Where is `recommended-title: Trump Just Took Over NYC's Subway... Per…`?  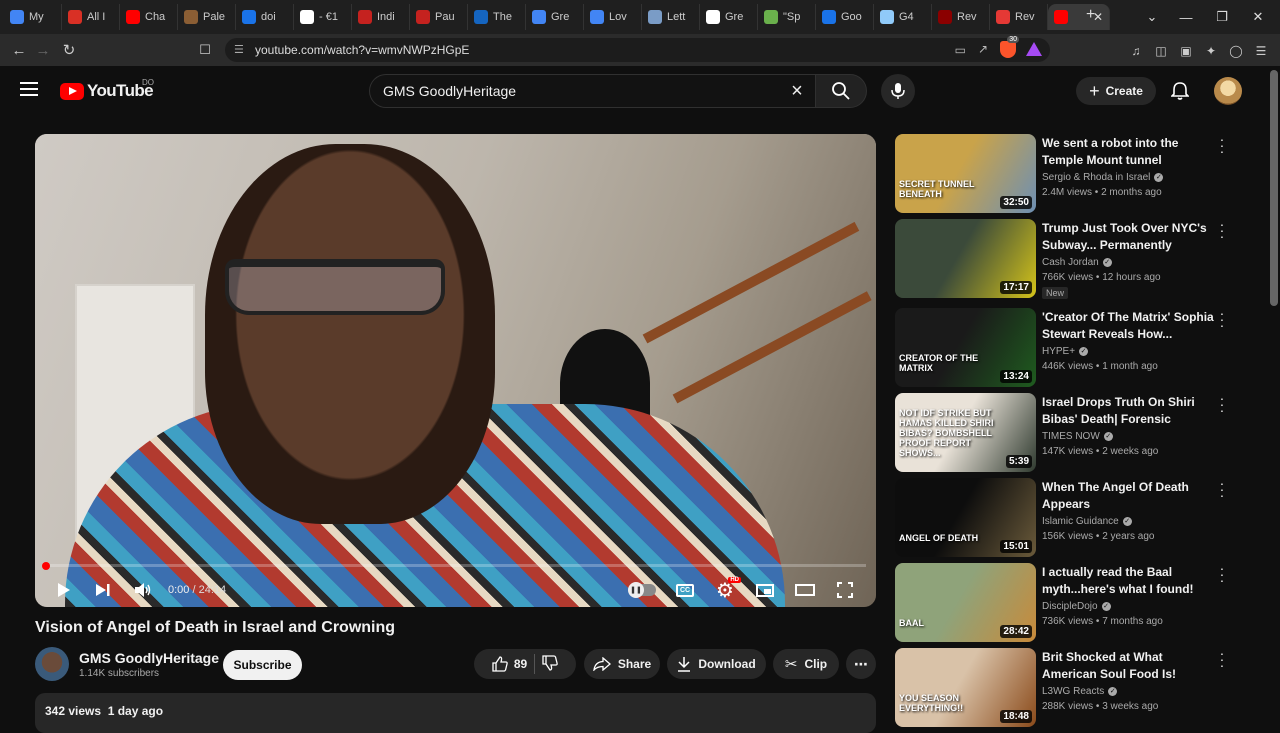
recommended-title: Trump Just Took Over NYC's Subway... Per… is located at coordinates (1129, 237).